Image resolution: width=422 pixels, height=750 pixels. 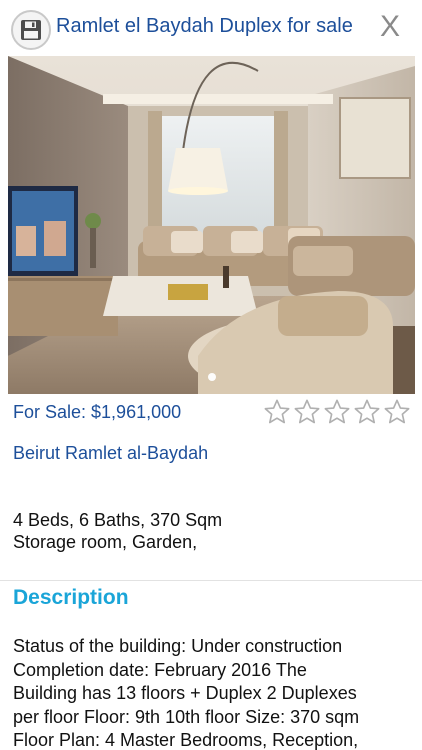 I want to click on description-heading: Description, so click(x=71, y=597).